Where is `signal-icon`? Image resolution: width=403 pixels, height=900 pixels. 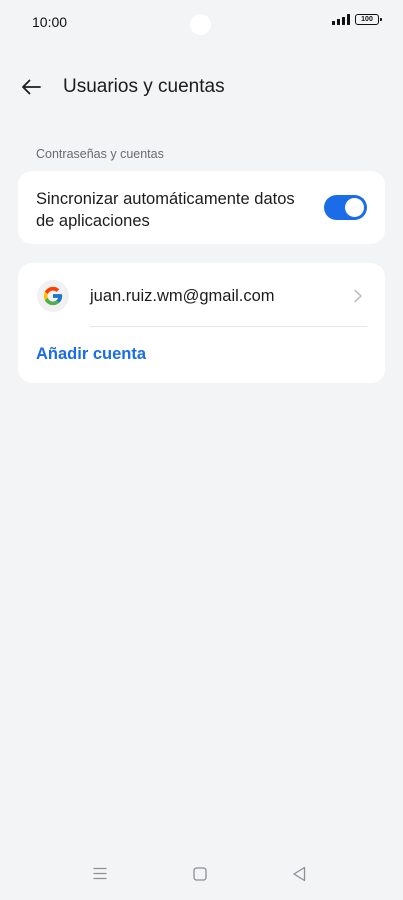 signal-icon is located at coordinates (341, 19).